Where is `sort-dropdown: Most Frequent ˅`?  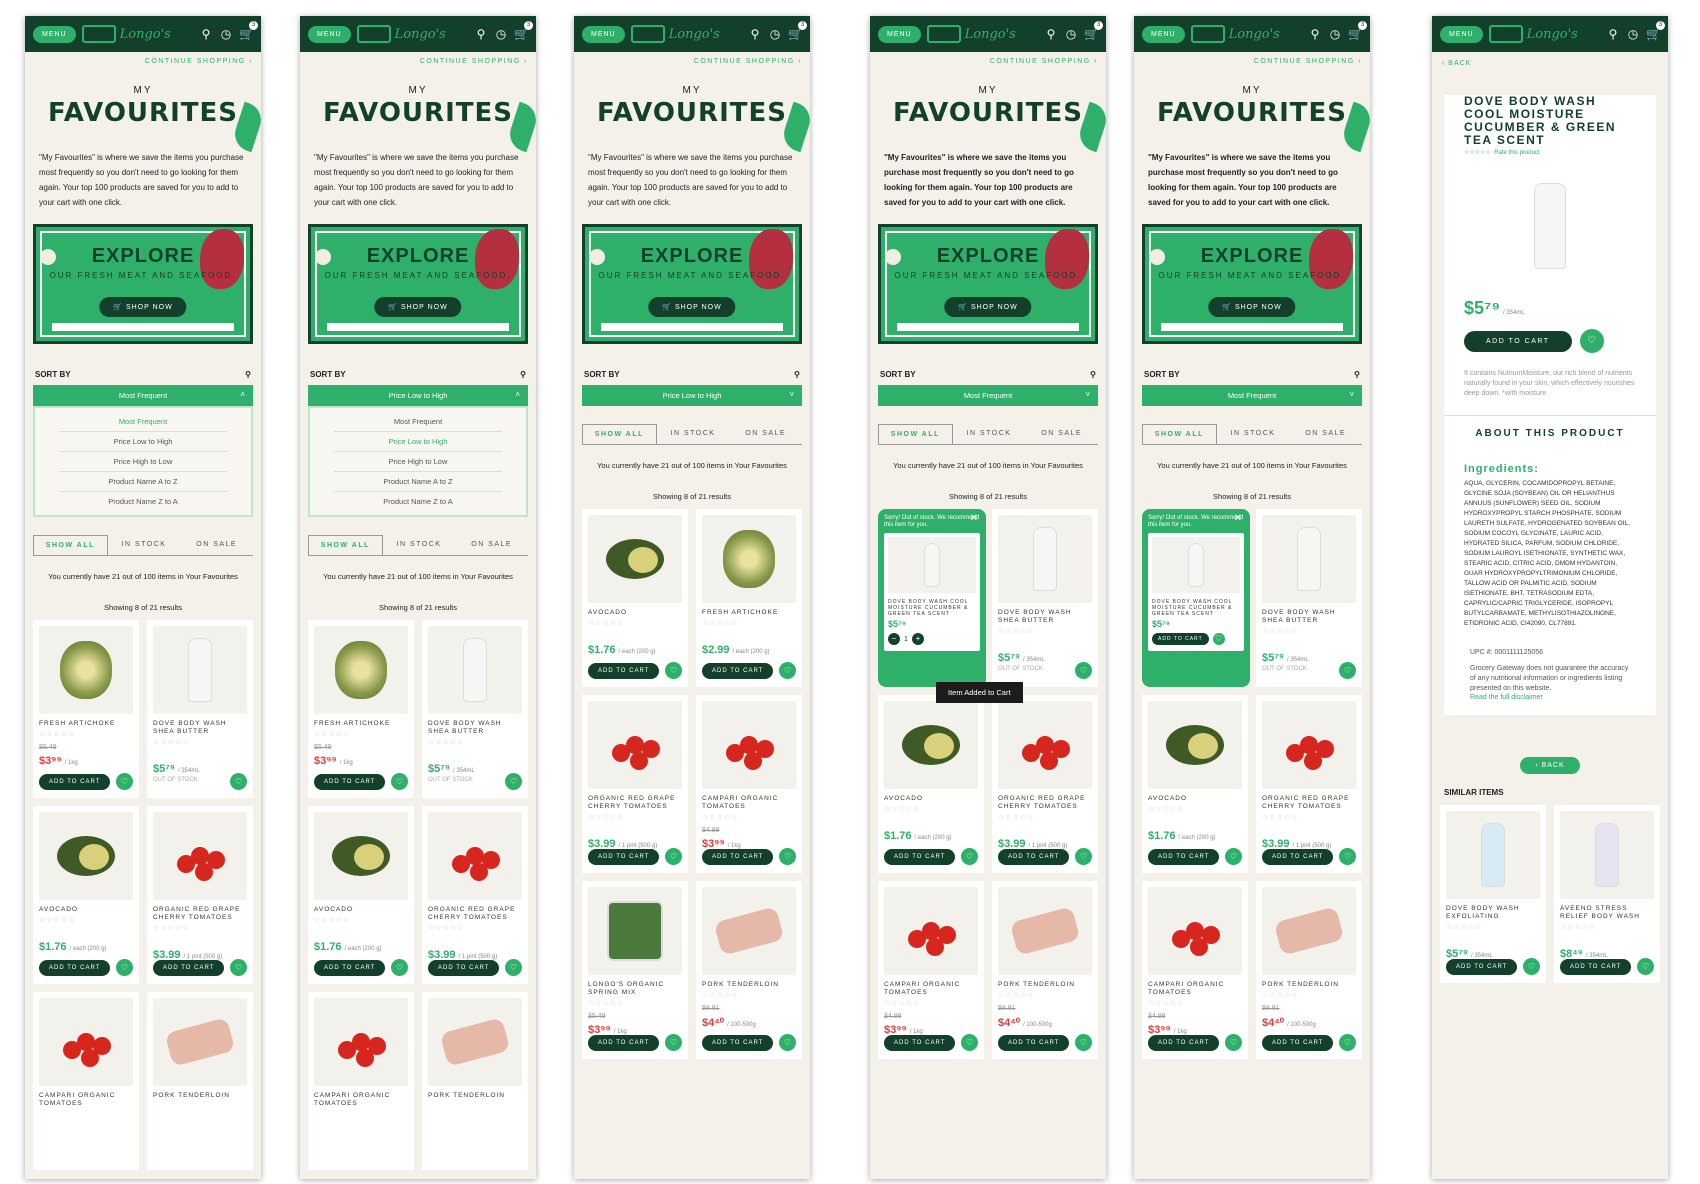 sort-dropdown: Most Frequent ˅ is located at coordinates (988, 395).